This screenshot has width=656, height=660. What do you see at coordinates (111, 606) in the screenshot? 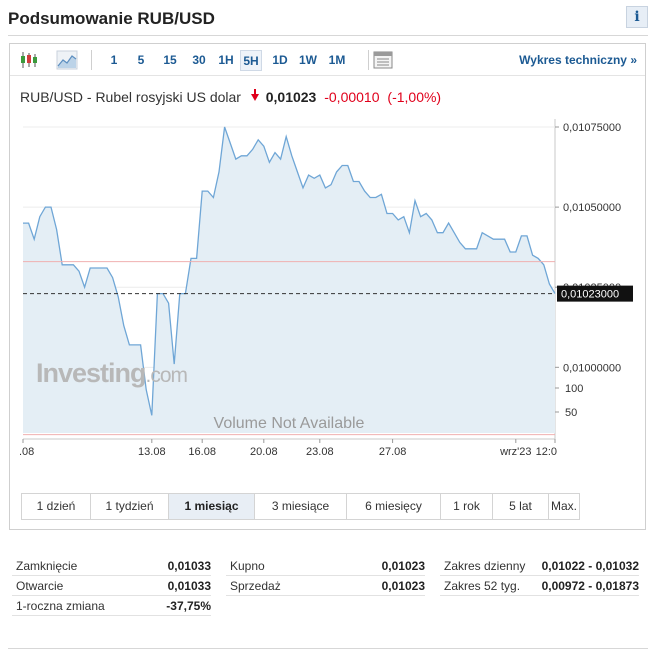
I see `stat-row: 1-roczna zmiana -37,75%` at bounding box center [111, 606].